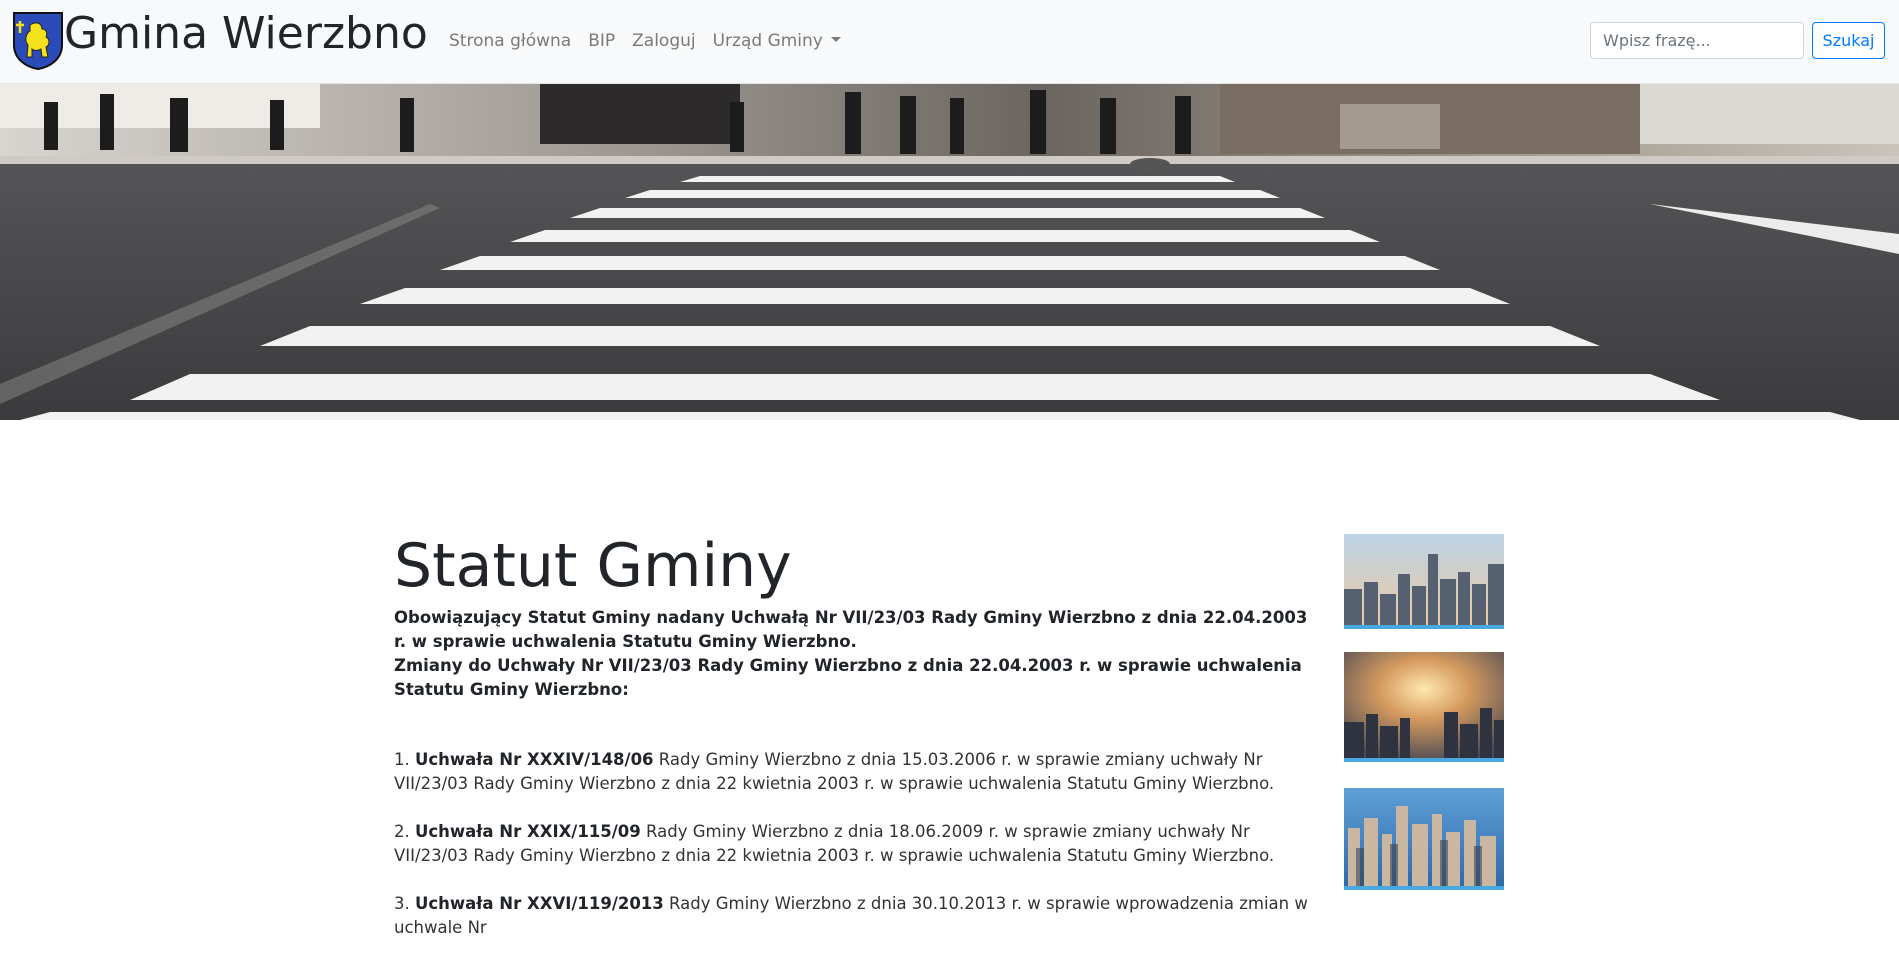  I want to click on main-nav: Strona główna BIP Zaloguj Urząd Gminy, so click(653, 41).